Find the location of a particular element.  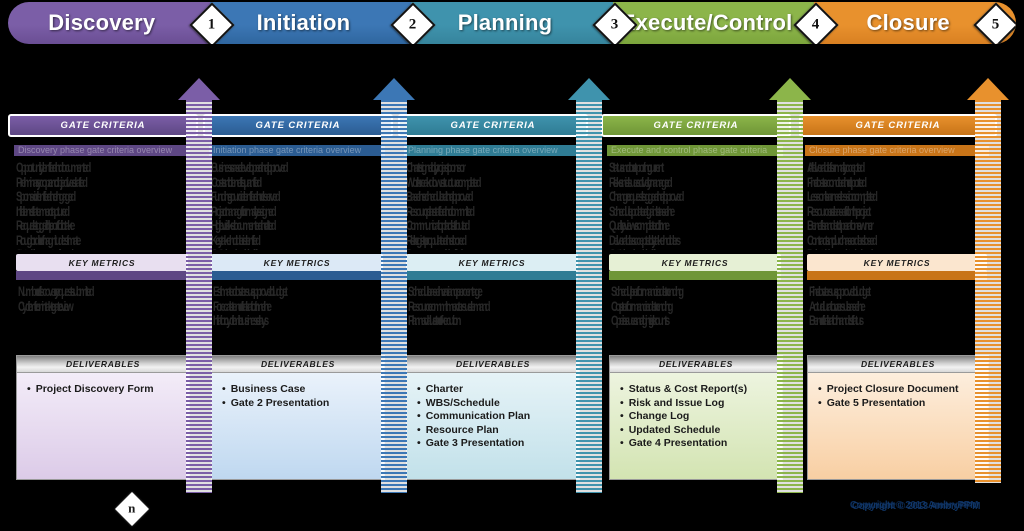

key-metrics-line: Schedule baseline variance percentage is located at coordinates (445, 293).